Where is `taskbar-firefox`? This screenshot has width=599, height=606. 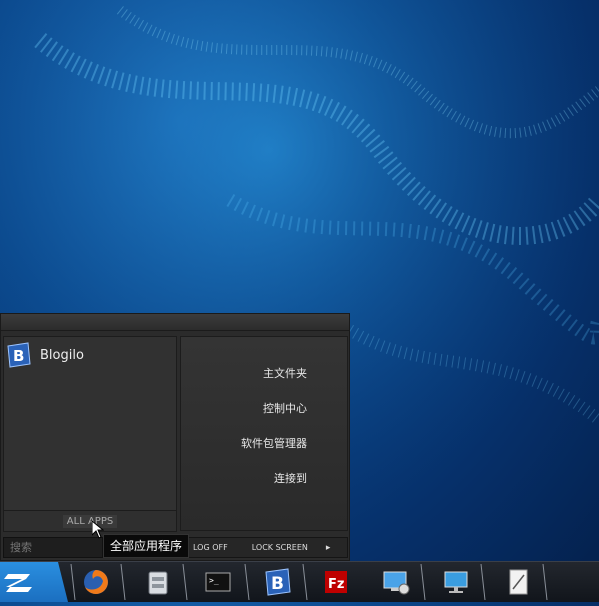
taskbar-firefox is located at coordinates (96, 582).